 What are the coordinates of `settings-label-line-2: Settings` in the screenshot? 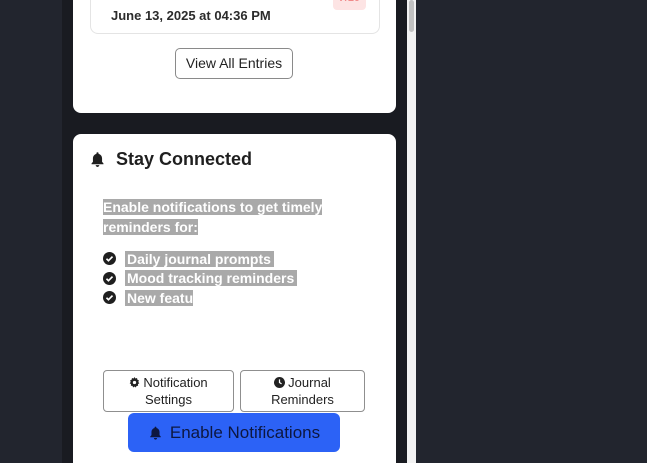 It's located at (168, 399).